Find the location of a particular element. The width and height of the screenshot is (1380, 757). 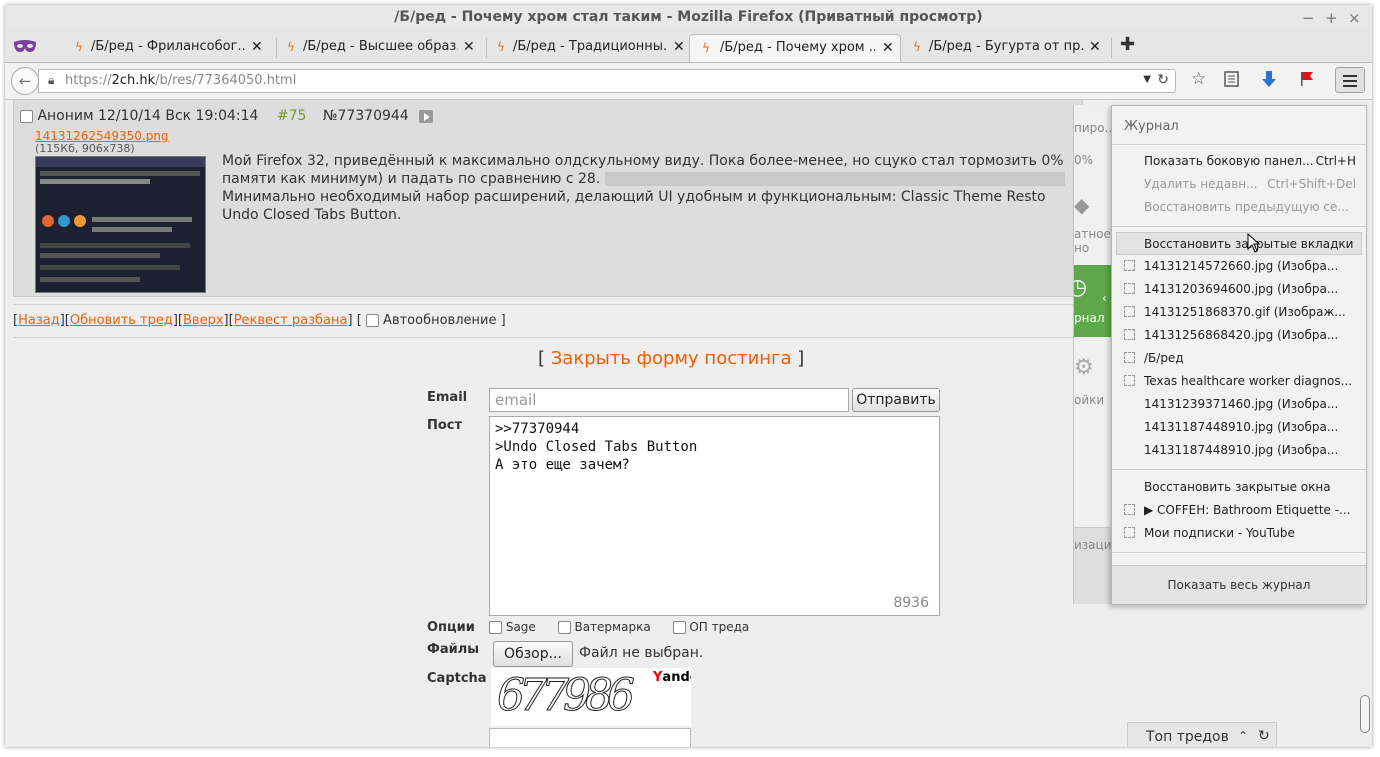

top-link: Вверх is located at coordinates (203, 320).